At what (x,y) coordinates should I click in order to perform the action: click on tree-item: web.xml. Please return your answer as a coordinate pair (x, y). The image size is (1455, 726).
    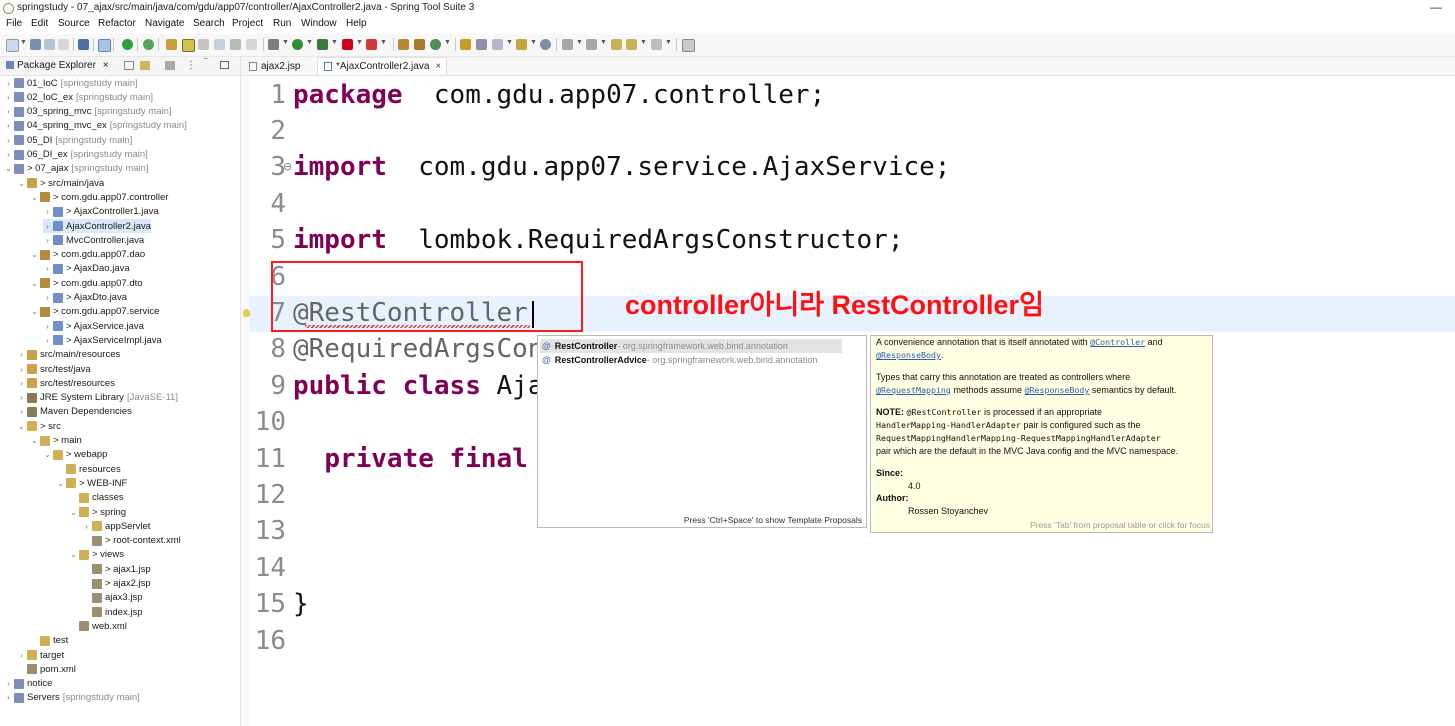
    Looking at the image, I should click on (98, 626).